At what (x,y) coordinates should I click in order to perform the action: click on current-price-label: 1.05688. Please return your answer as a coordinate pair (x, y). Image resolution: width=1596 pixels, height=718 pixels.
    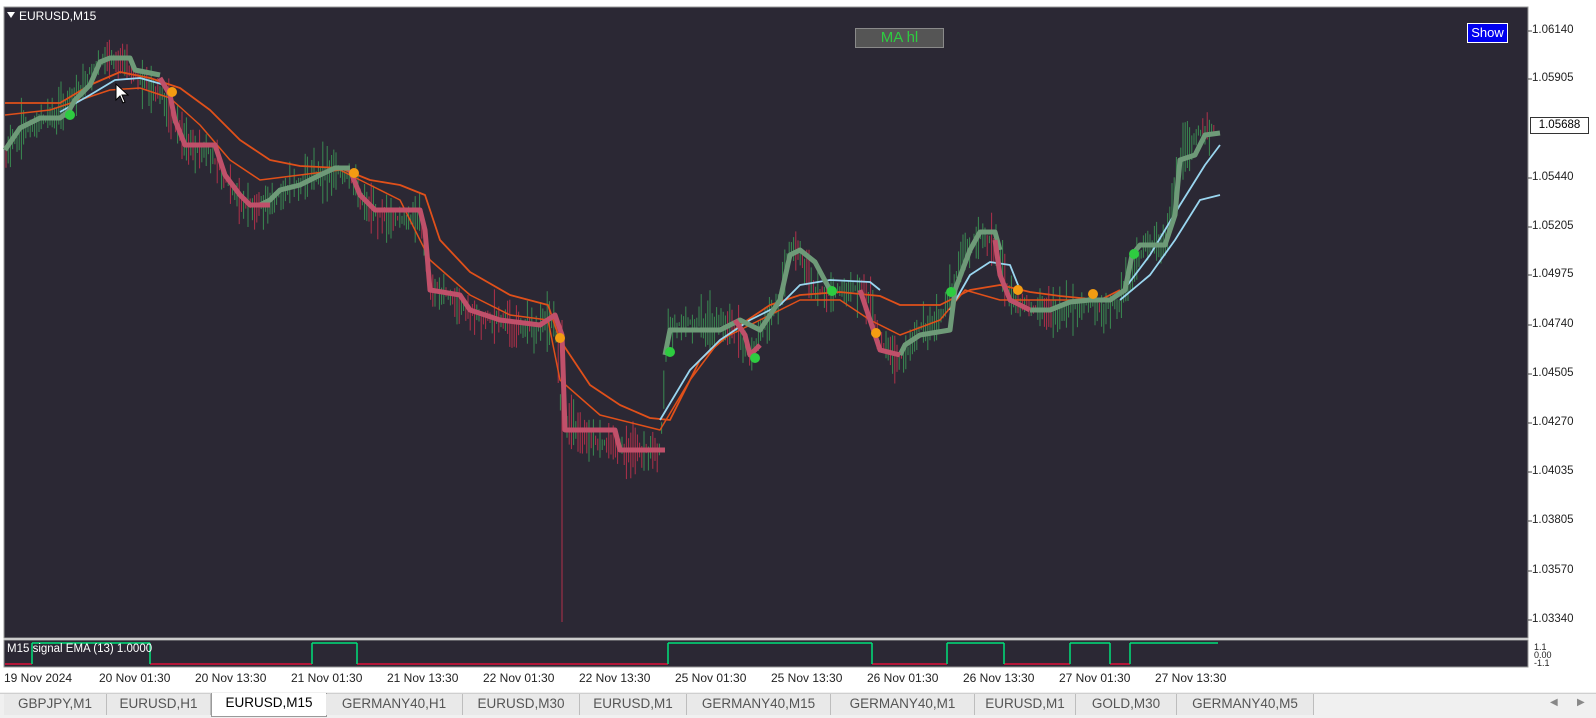
    Looking at the image, I should click on (1559, 125).